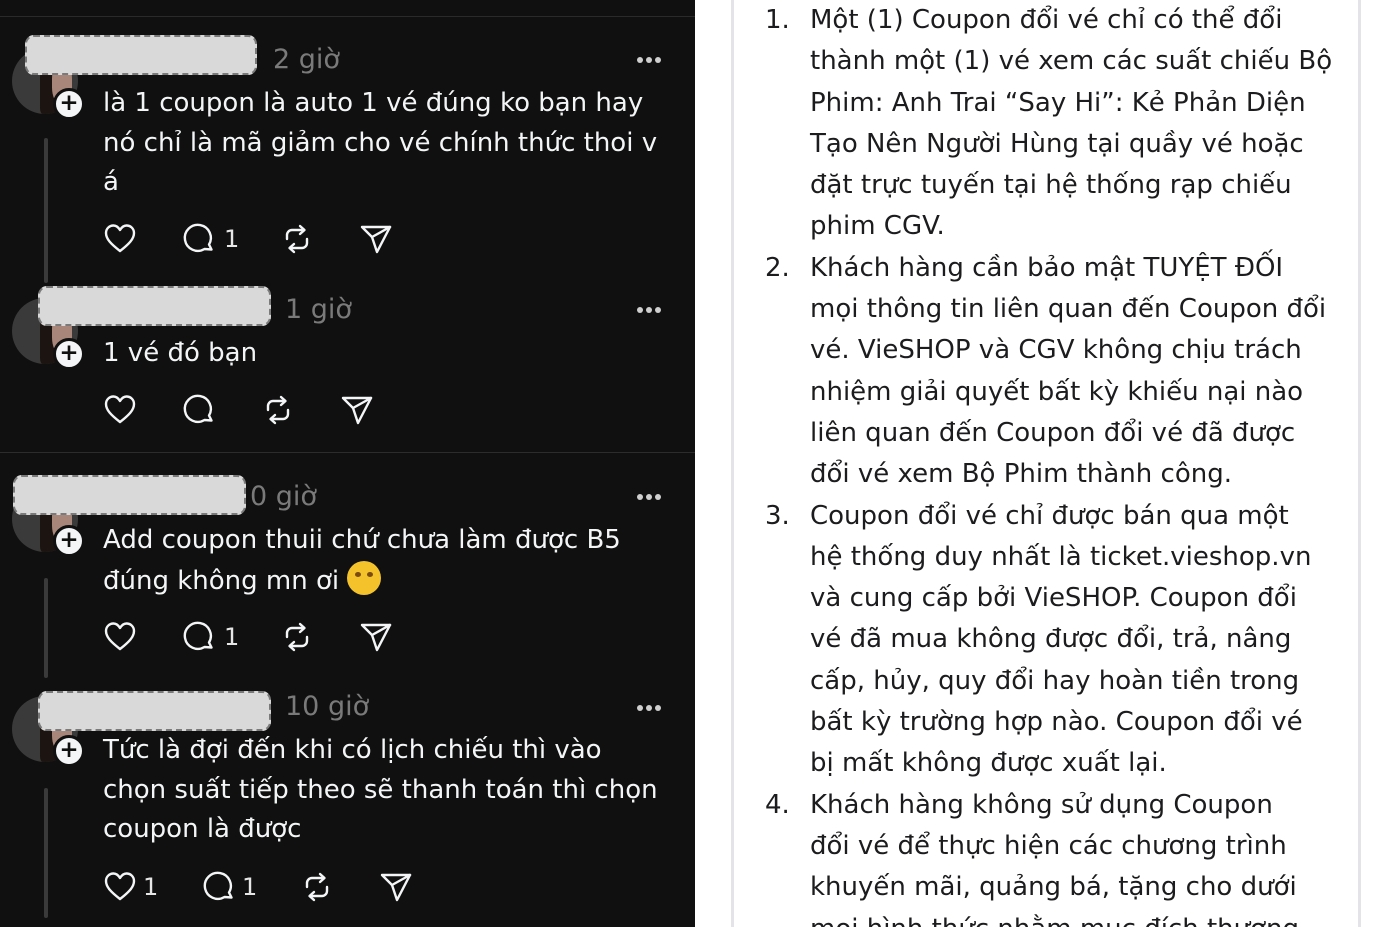 The height and width of the screenshot is (927, 1390). What do you see at coordinates (390, 581) in the screenshot?
I see `comment-line: đúng không mn ơi` at bounding box center [390, 581].